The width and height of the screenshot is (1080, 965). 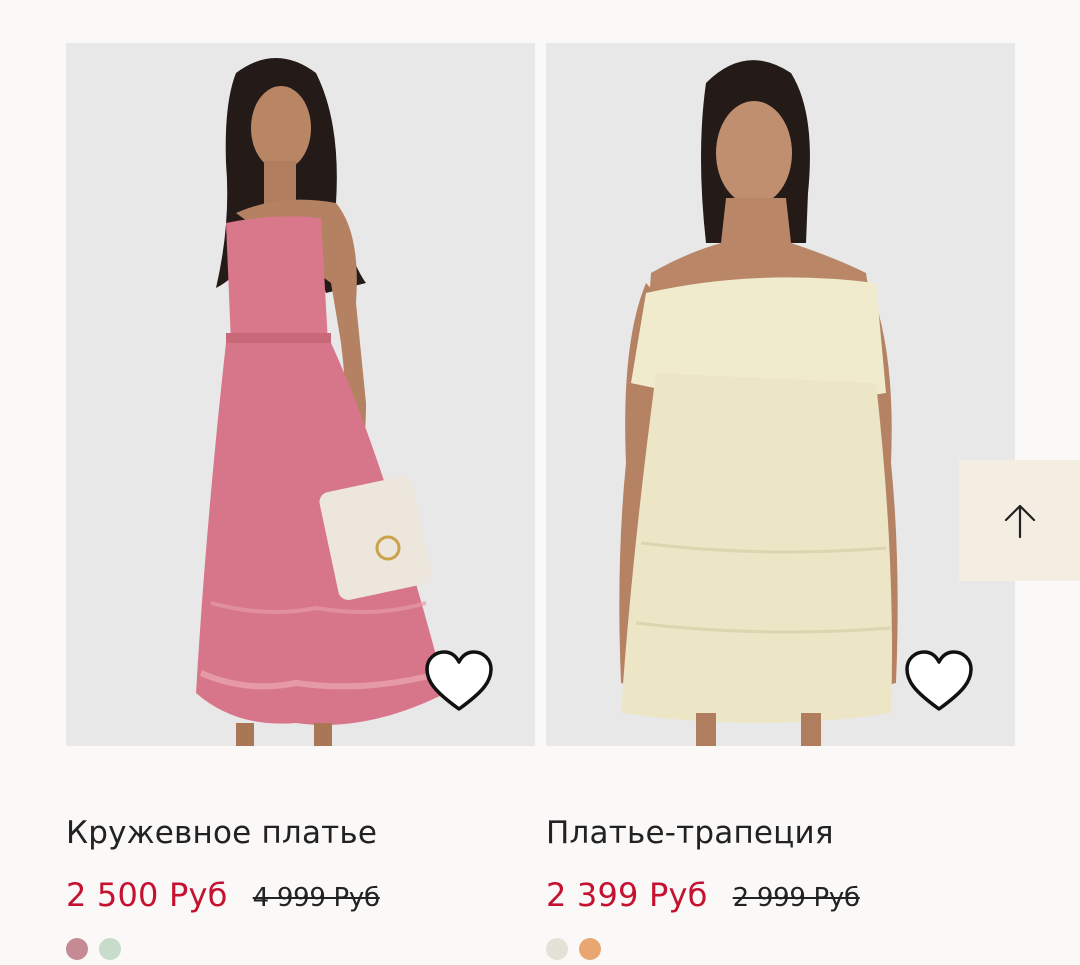 I want to click on sale-price: 2 500 Руб, so click(x=147, y=895).